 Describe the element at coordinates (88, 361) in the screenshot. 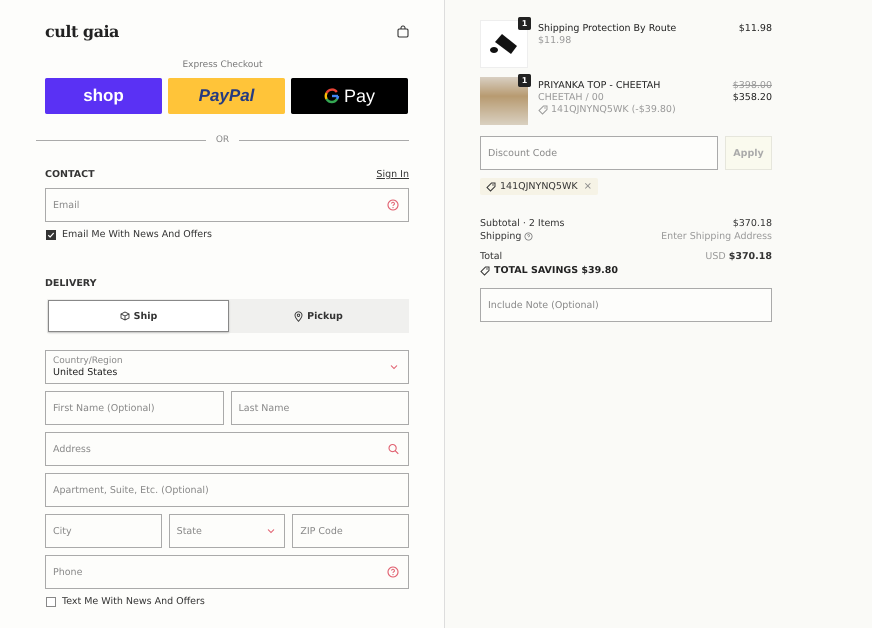

I see `field-label: Country/Region` at that location.